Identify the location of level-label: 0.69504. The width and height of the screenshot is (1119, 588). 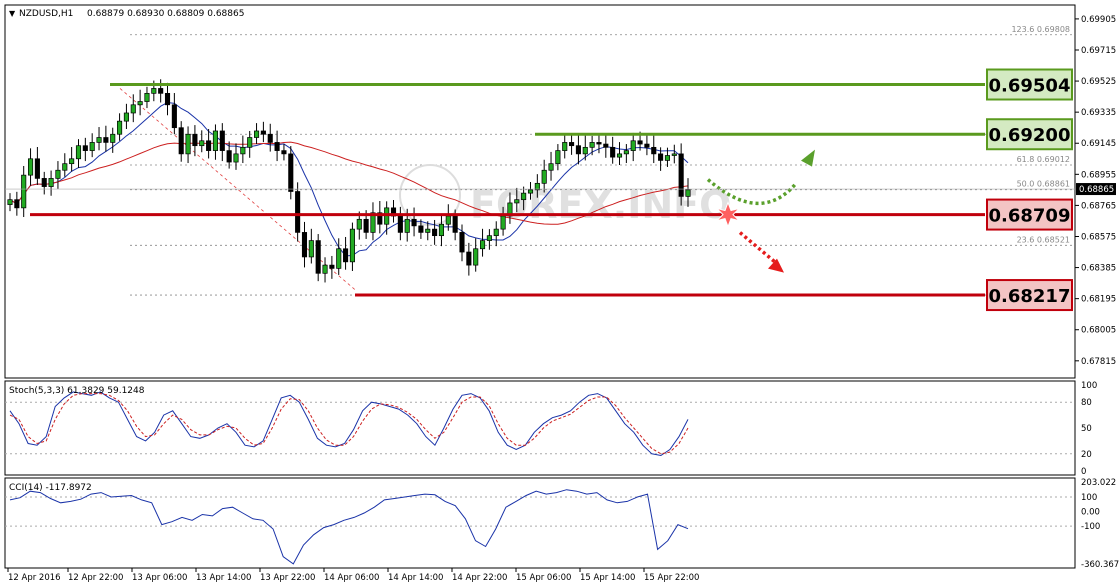
(1030, 86).